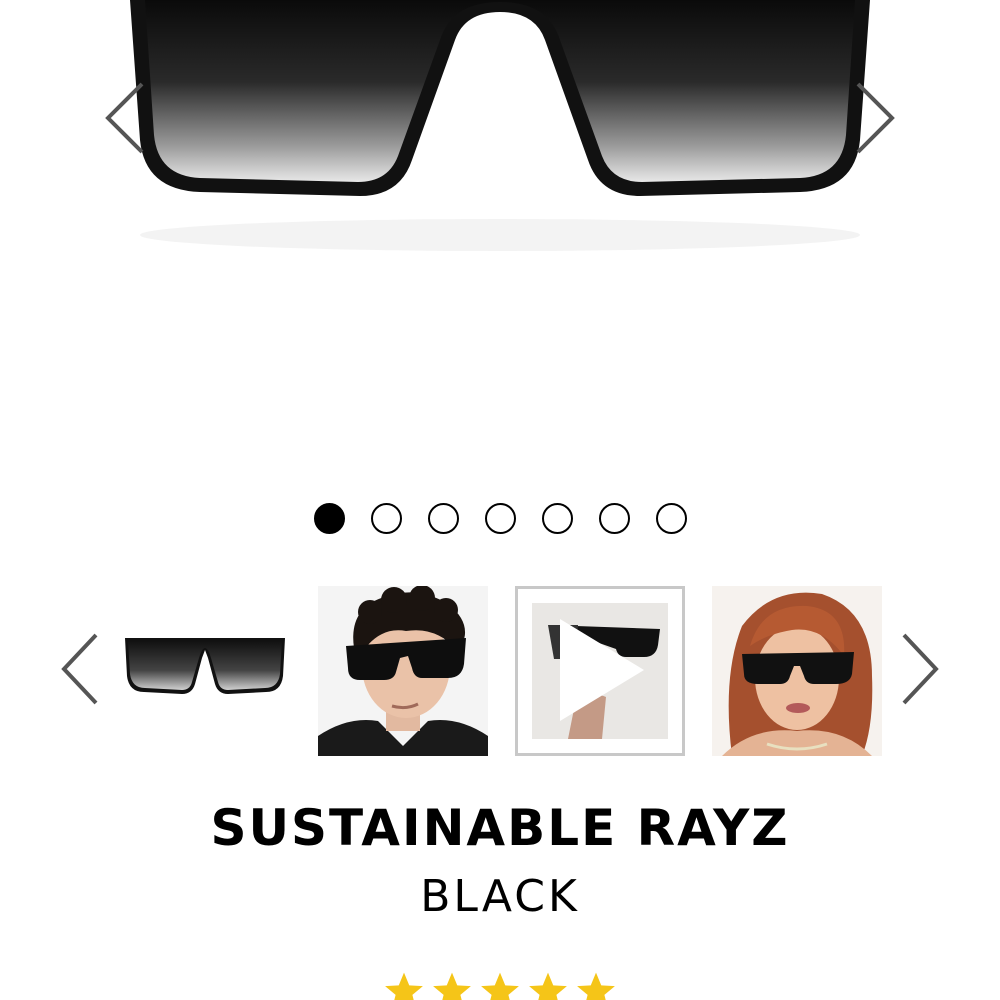 Image resolution: width=1000 pixels, height=1000 pixels. I want to click on product-rating, so click(500, 985).